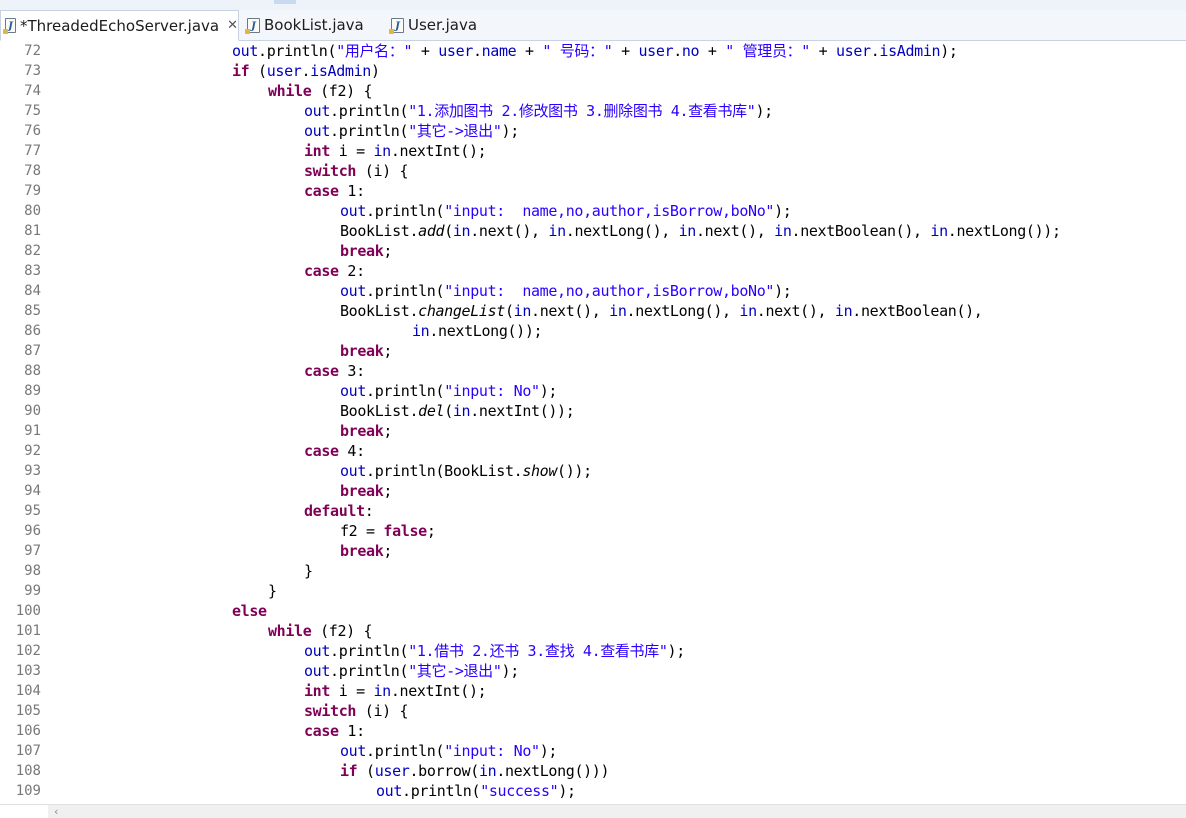  What do you see at coordinates (438, 691) in the screenshot?
I see `code-token: .nextInt();` at bounding box center [438, 691].